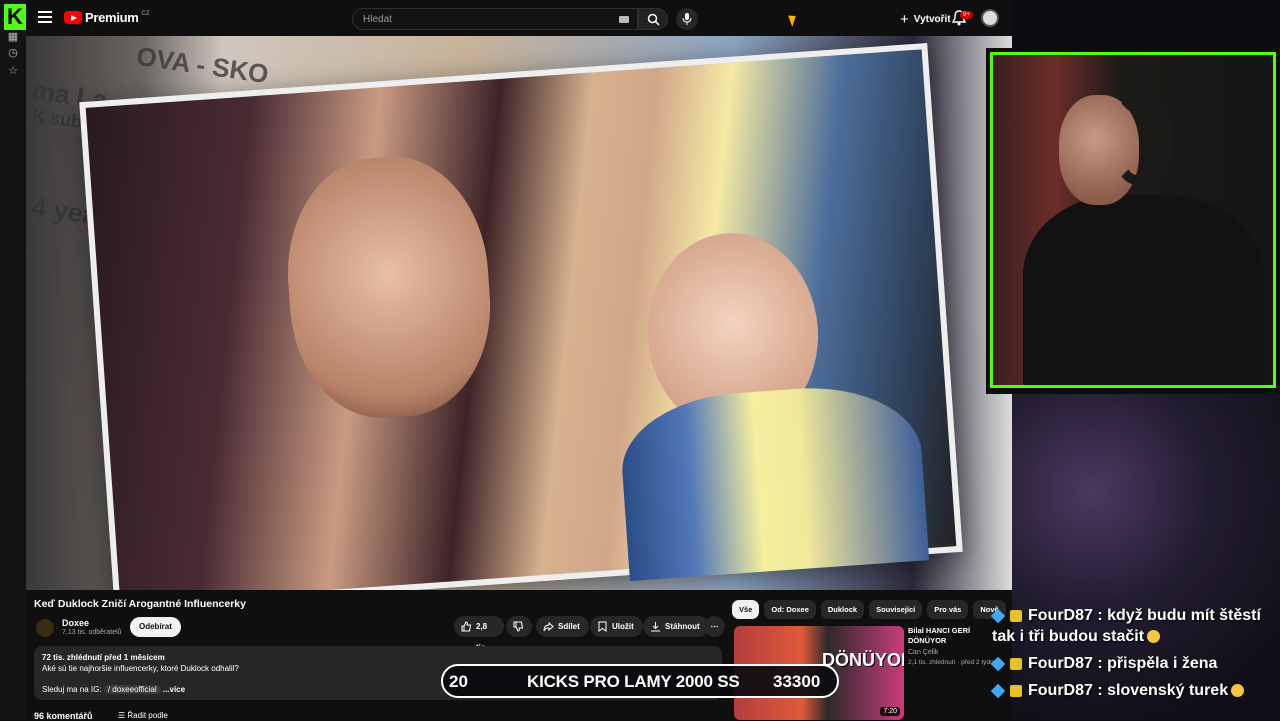  I want to click on chat-text: : slovenský turek, so click(1163, 690).